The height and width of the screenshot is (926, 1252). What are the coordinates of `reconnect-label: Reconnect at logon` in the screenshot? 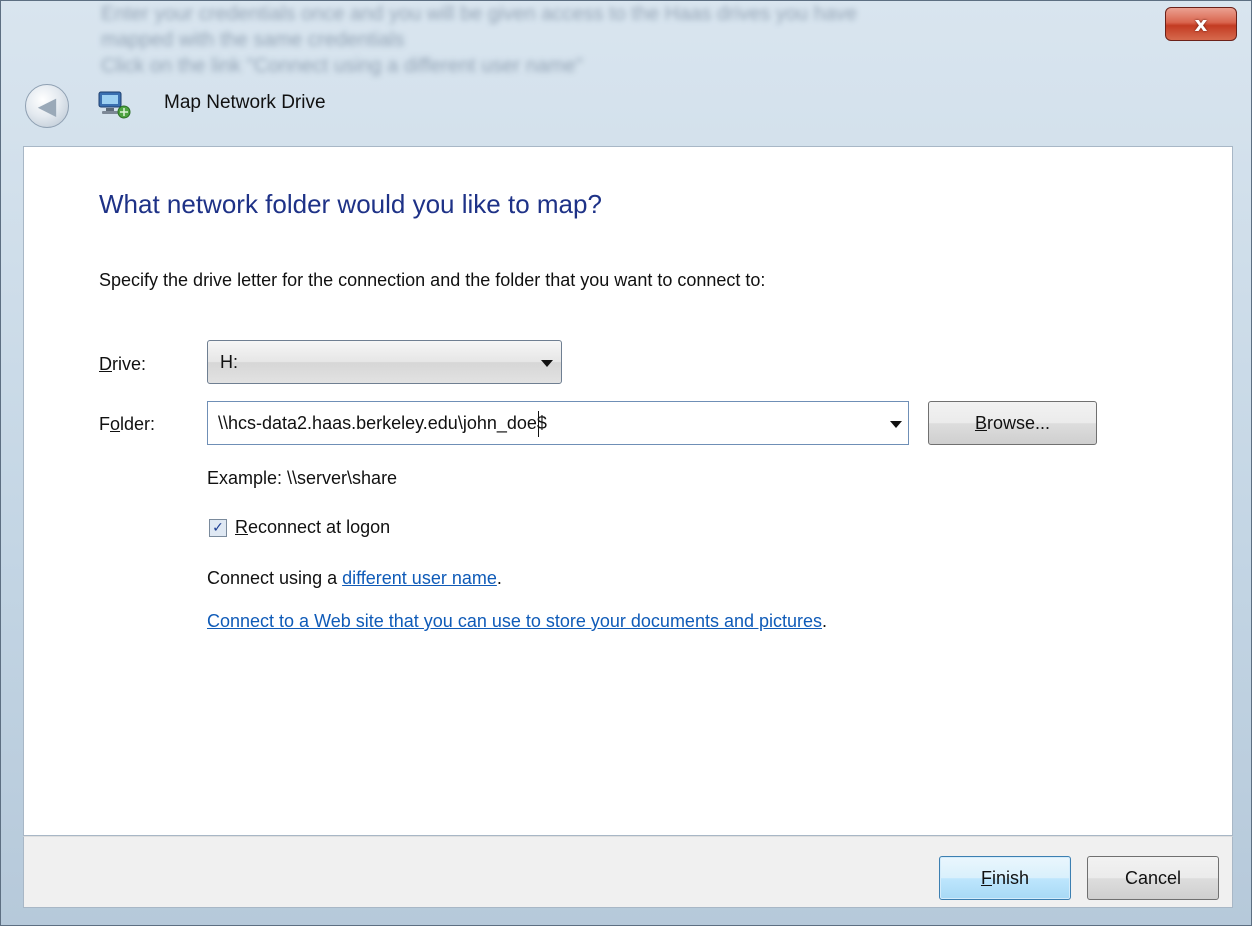 It's located at (312, 527).